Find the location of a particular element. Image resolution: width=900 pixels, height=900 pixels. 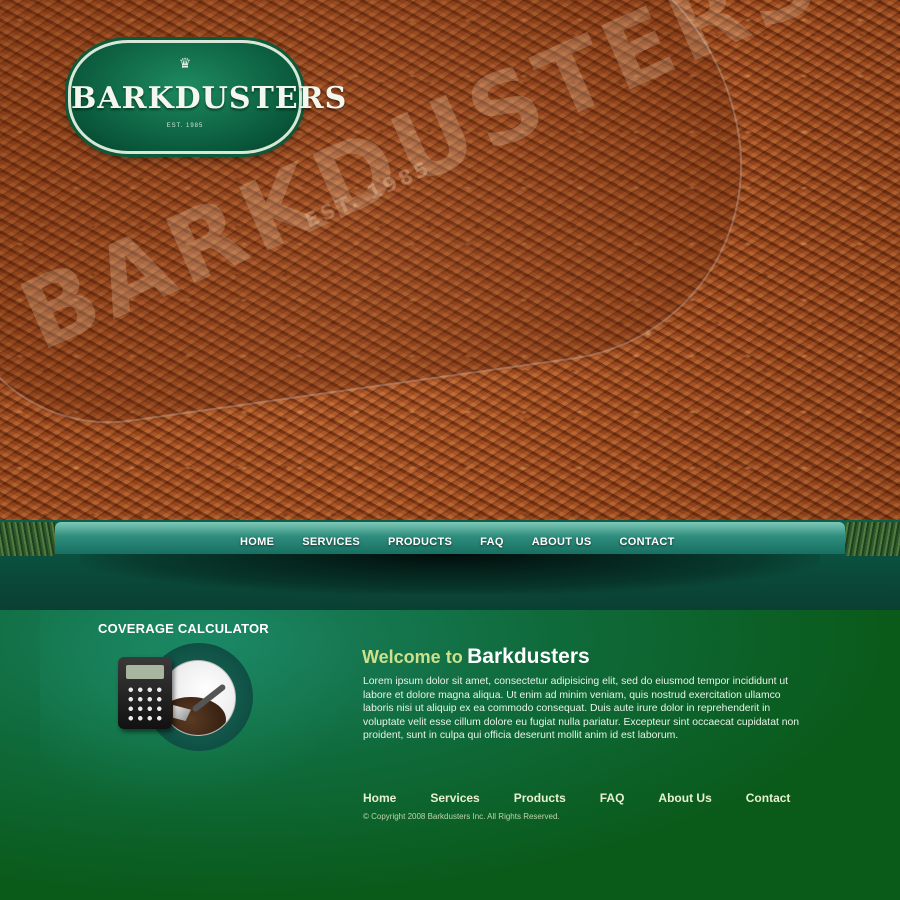

nav-shadow is located at coordinates (450, 574).